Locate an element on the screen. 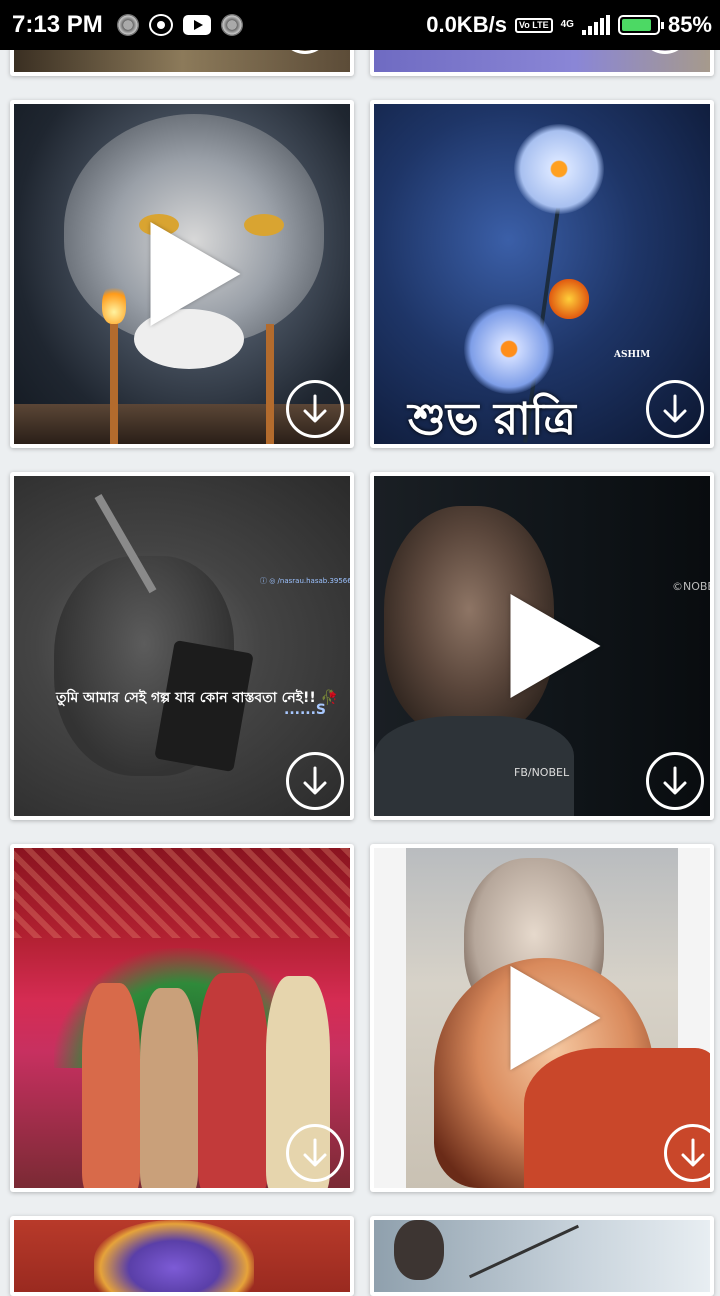 The image size is (720, 1296). signal-bars-icon is located at coordinates (595, 25).